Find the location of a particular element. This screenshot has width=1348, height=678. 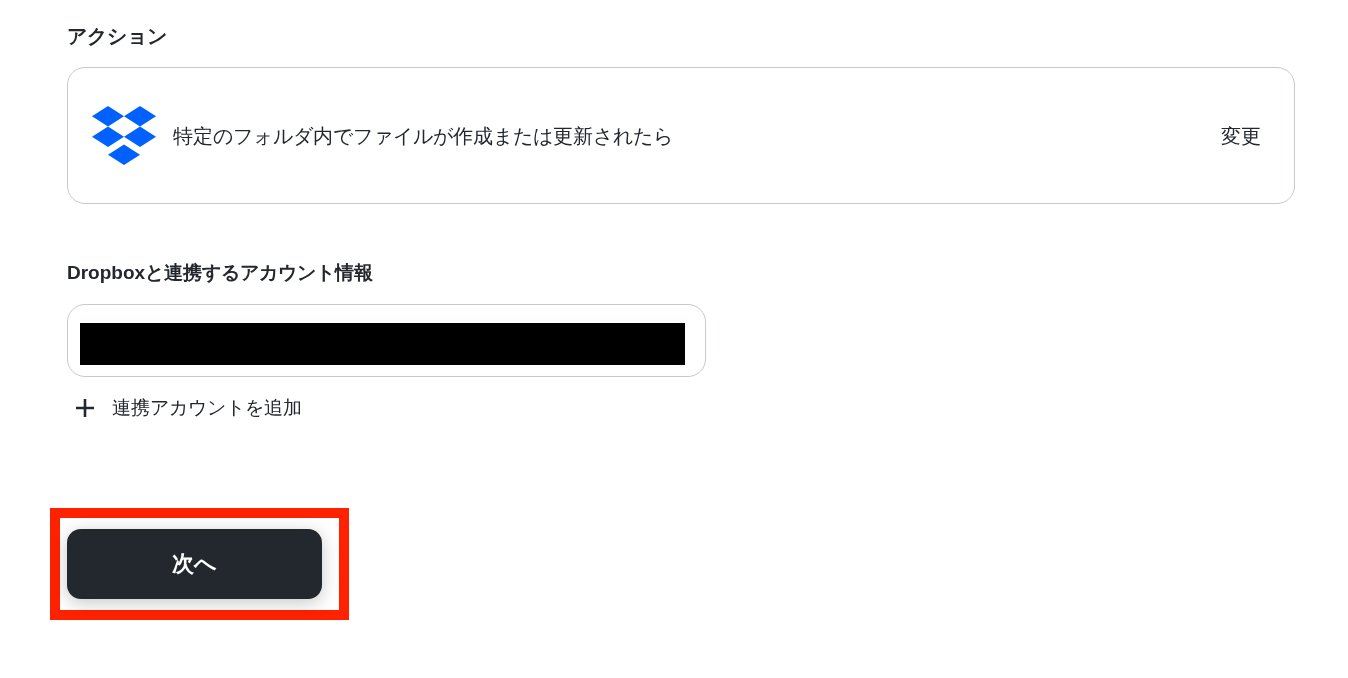

change-link: 変更 is located at coordinates (1241, 135).